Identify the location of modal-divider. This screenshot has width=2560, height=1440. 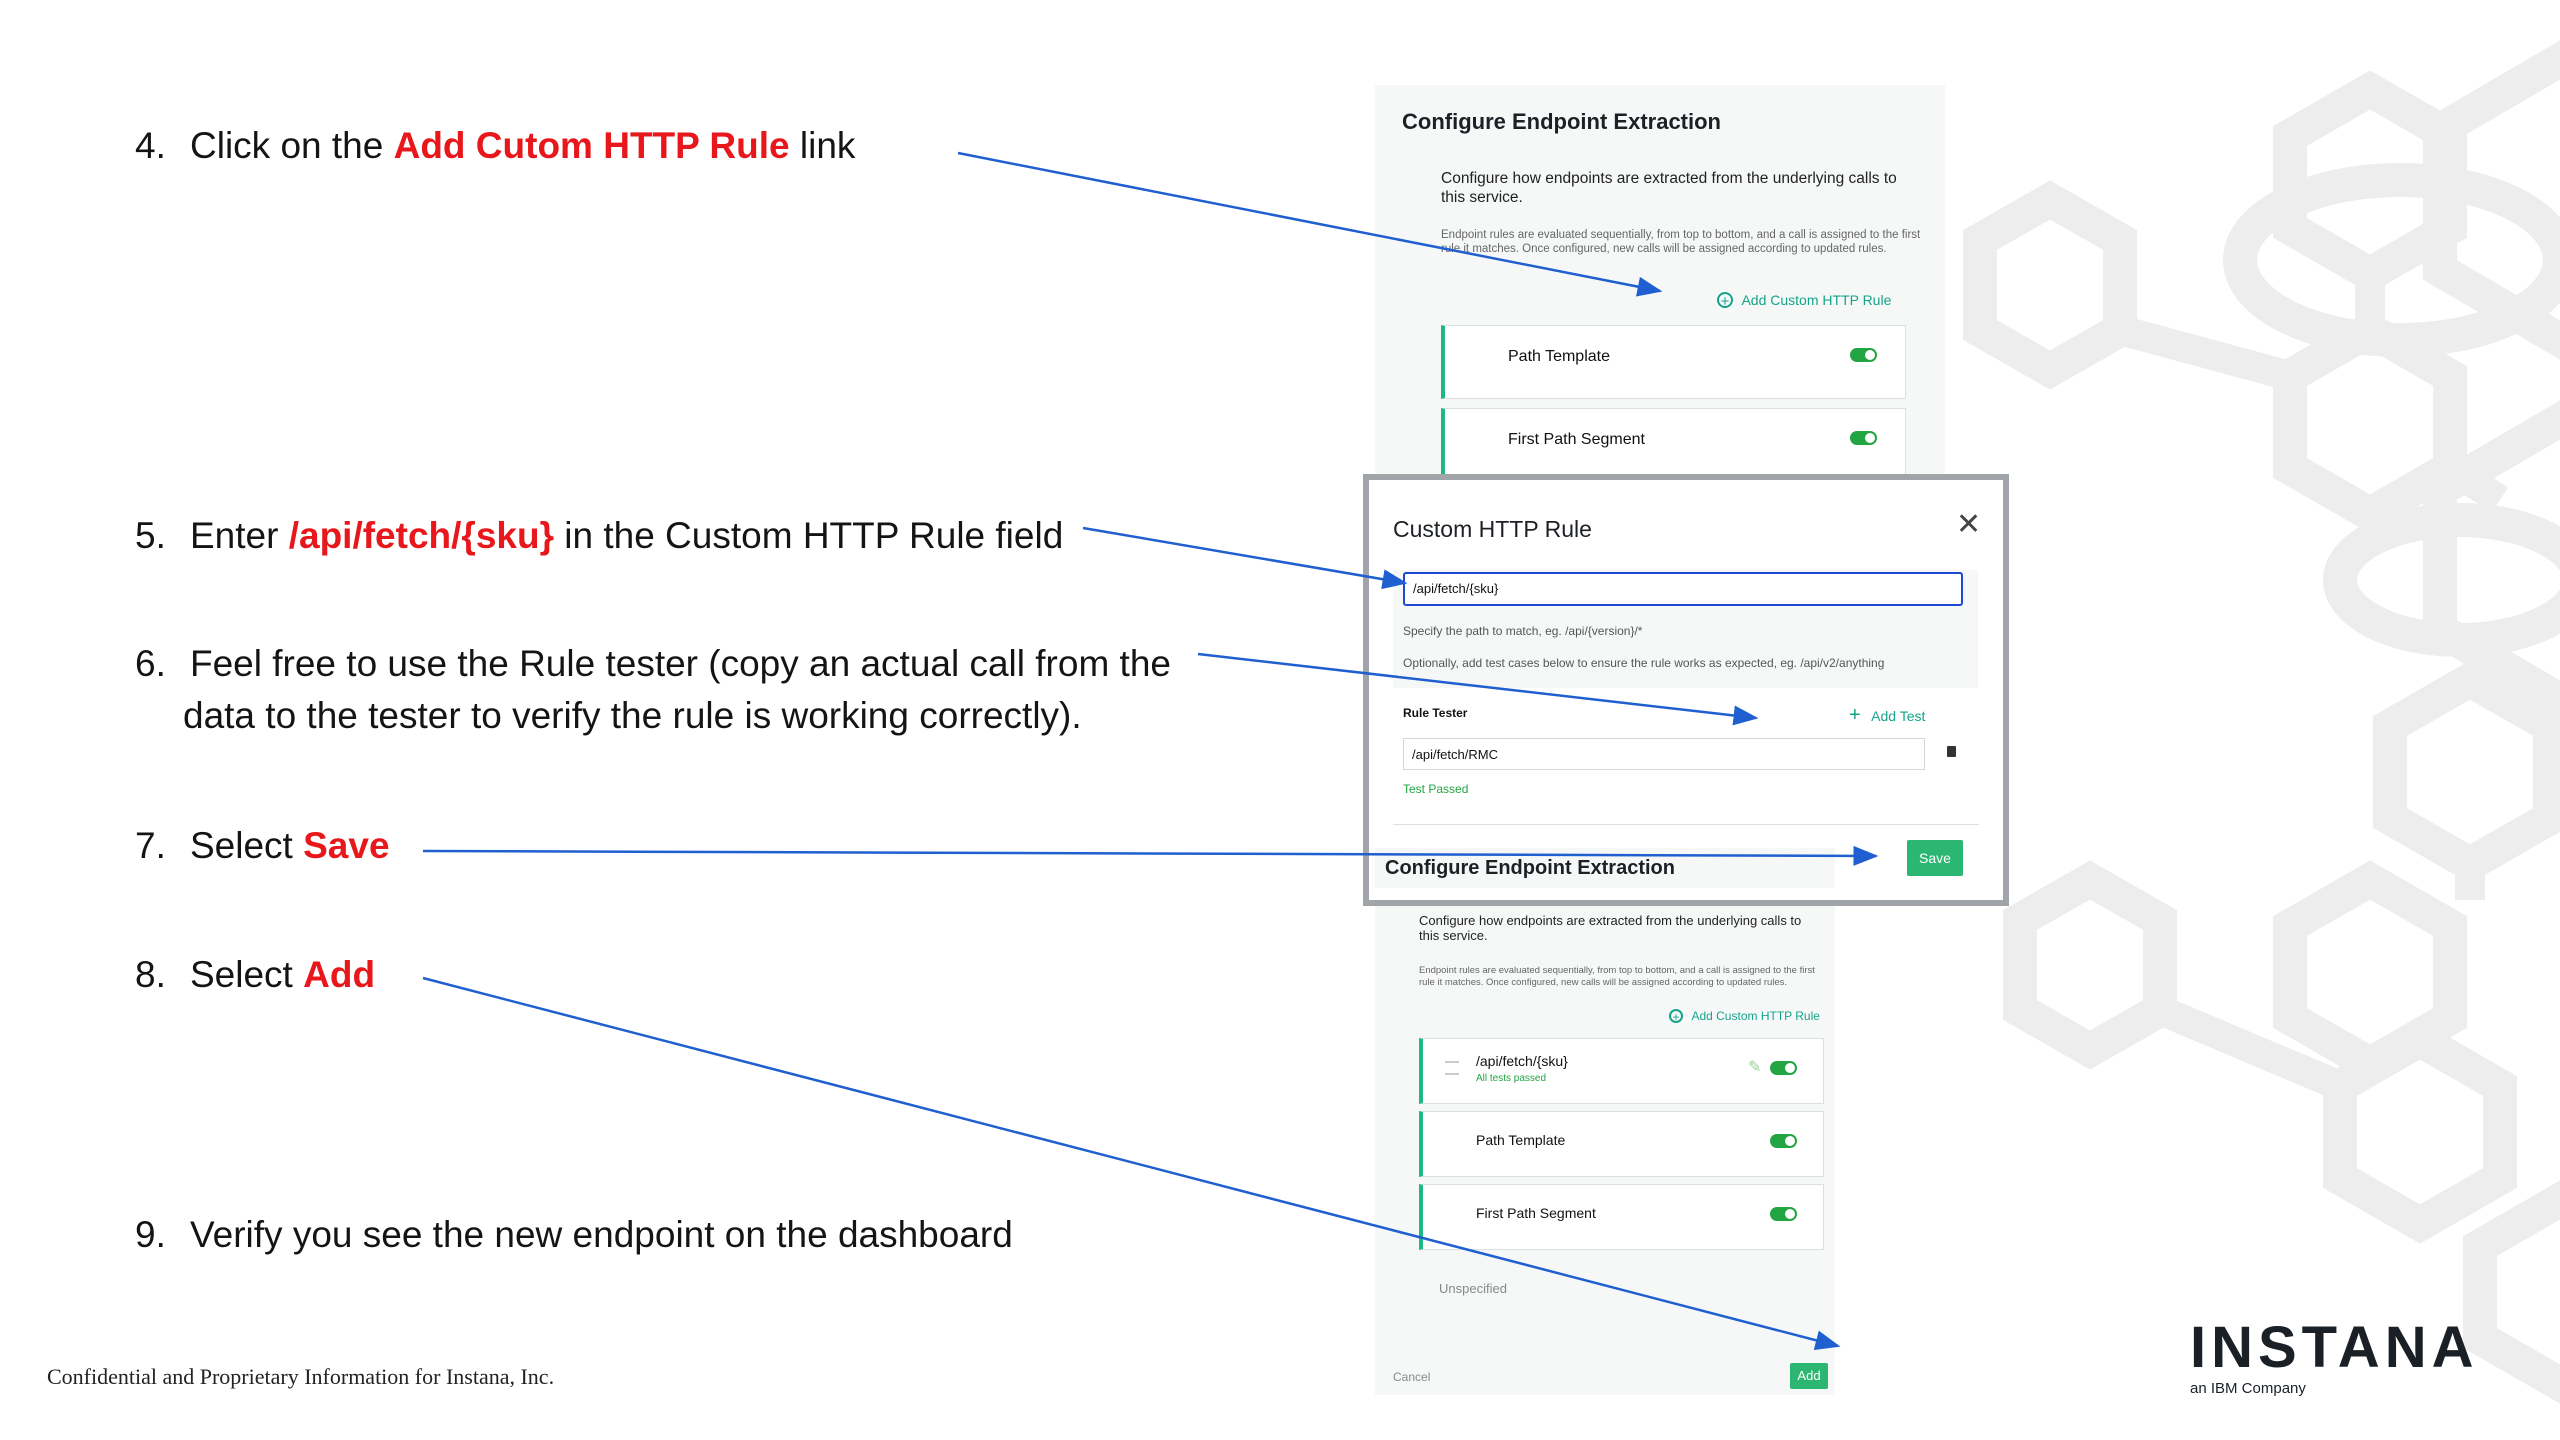
(1686, 824).